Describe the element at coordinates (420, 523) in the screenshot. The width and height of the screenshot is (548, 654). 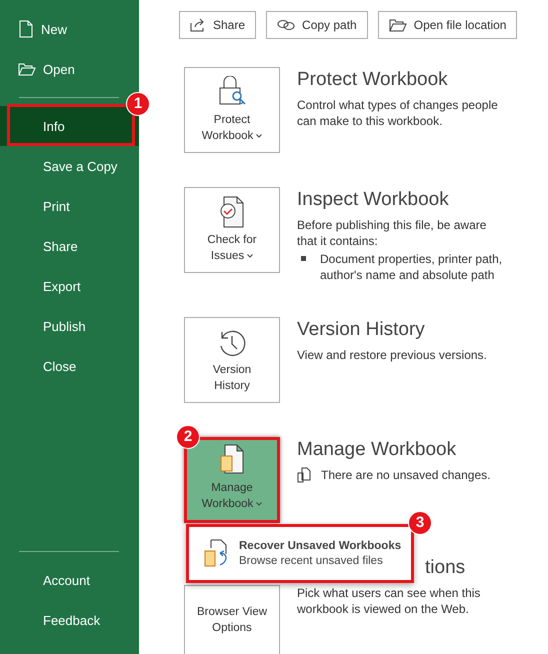
I see `step-badge: 3` at that location.